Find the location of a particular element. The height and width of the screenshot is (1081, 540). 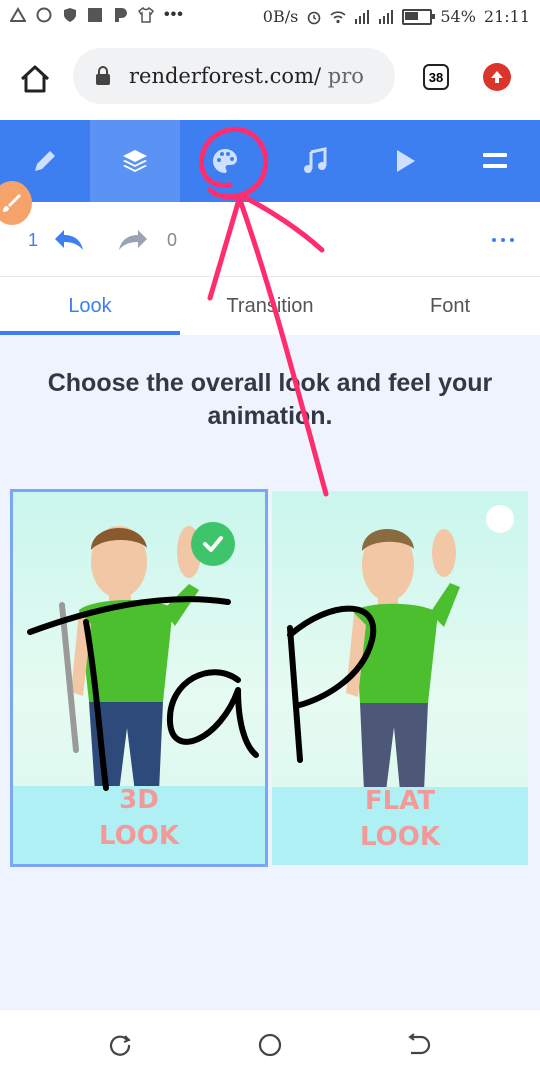

tool-music is located at coordinates (315, 161).